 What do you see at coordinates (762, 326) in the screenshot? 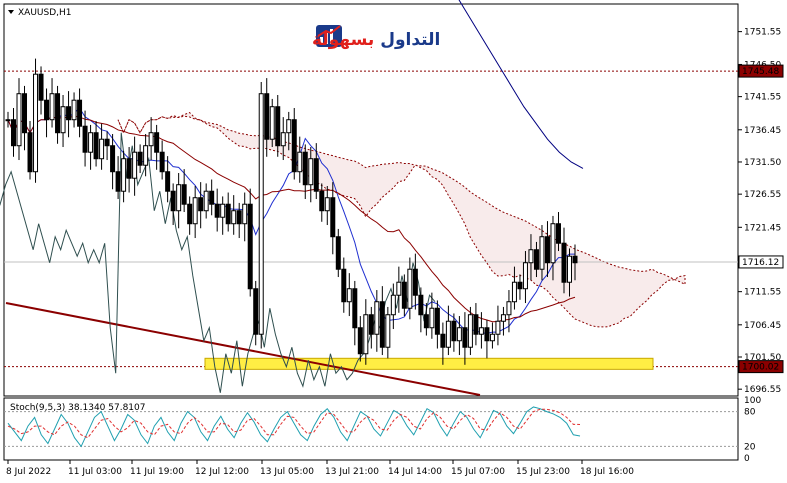
I see `y-tick-label: 1706.45` at bounding box center [762, 326].